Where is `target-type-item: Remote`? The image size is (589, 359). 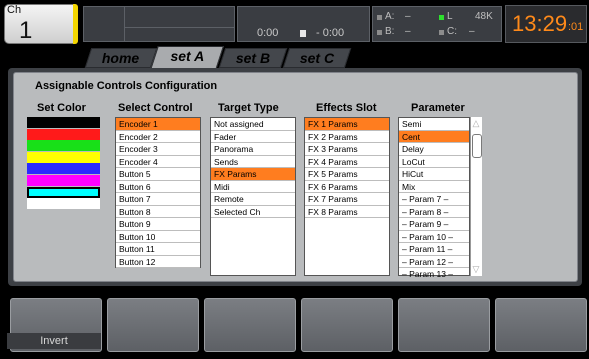
target-type-item: Remote is located at coordinates (253, 199).